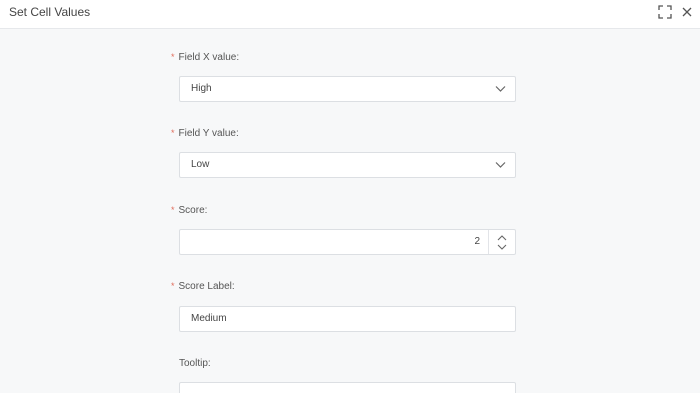 The image size is (700, 393). What do you see at coordinates (203, 286) in the screenshot?
I see `score-label-field-label: * Score Label:` at bounding box center [203, 286].